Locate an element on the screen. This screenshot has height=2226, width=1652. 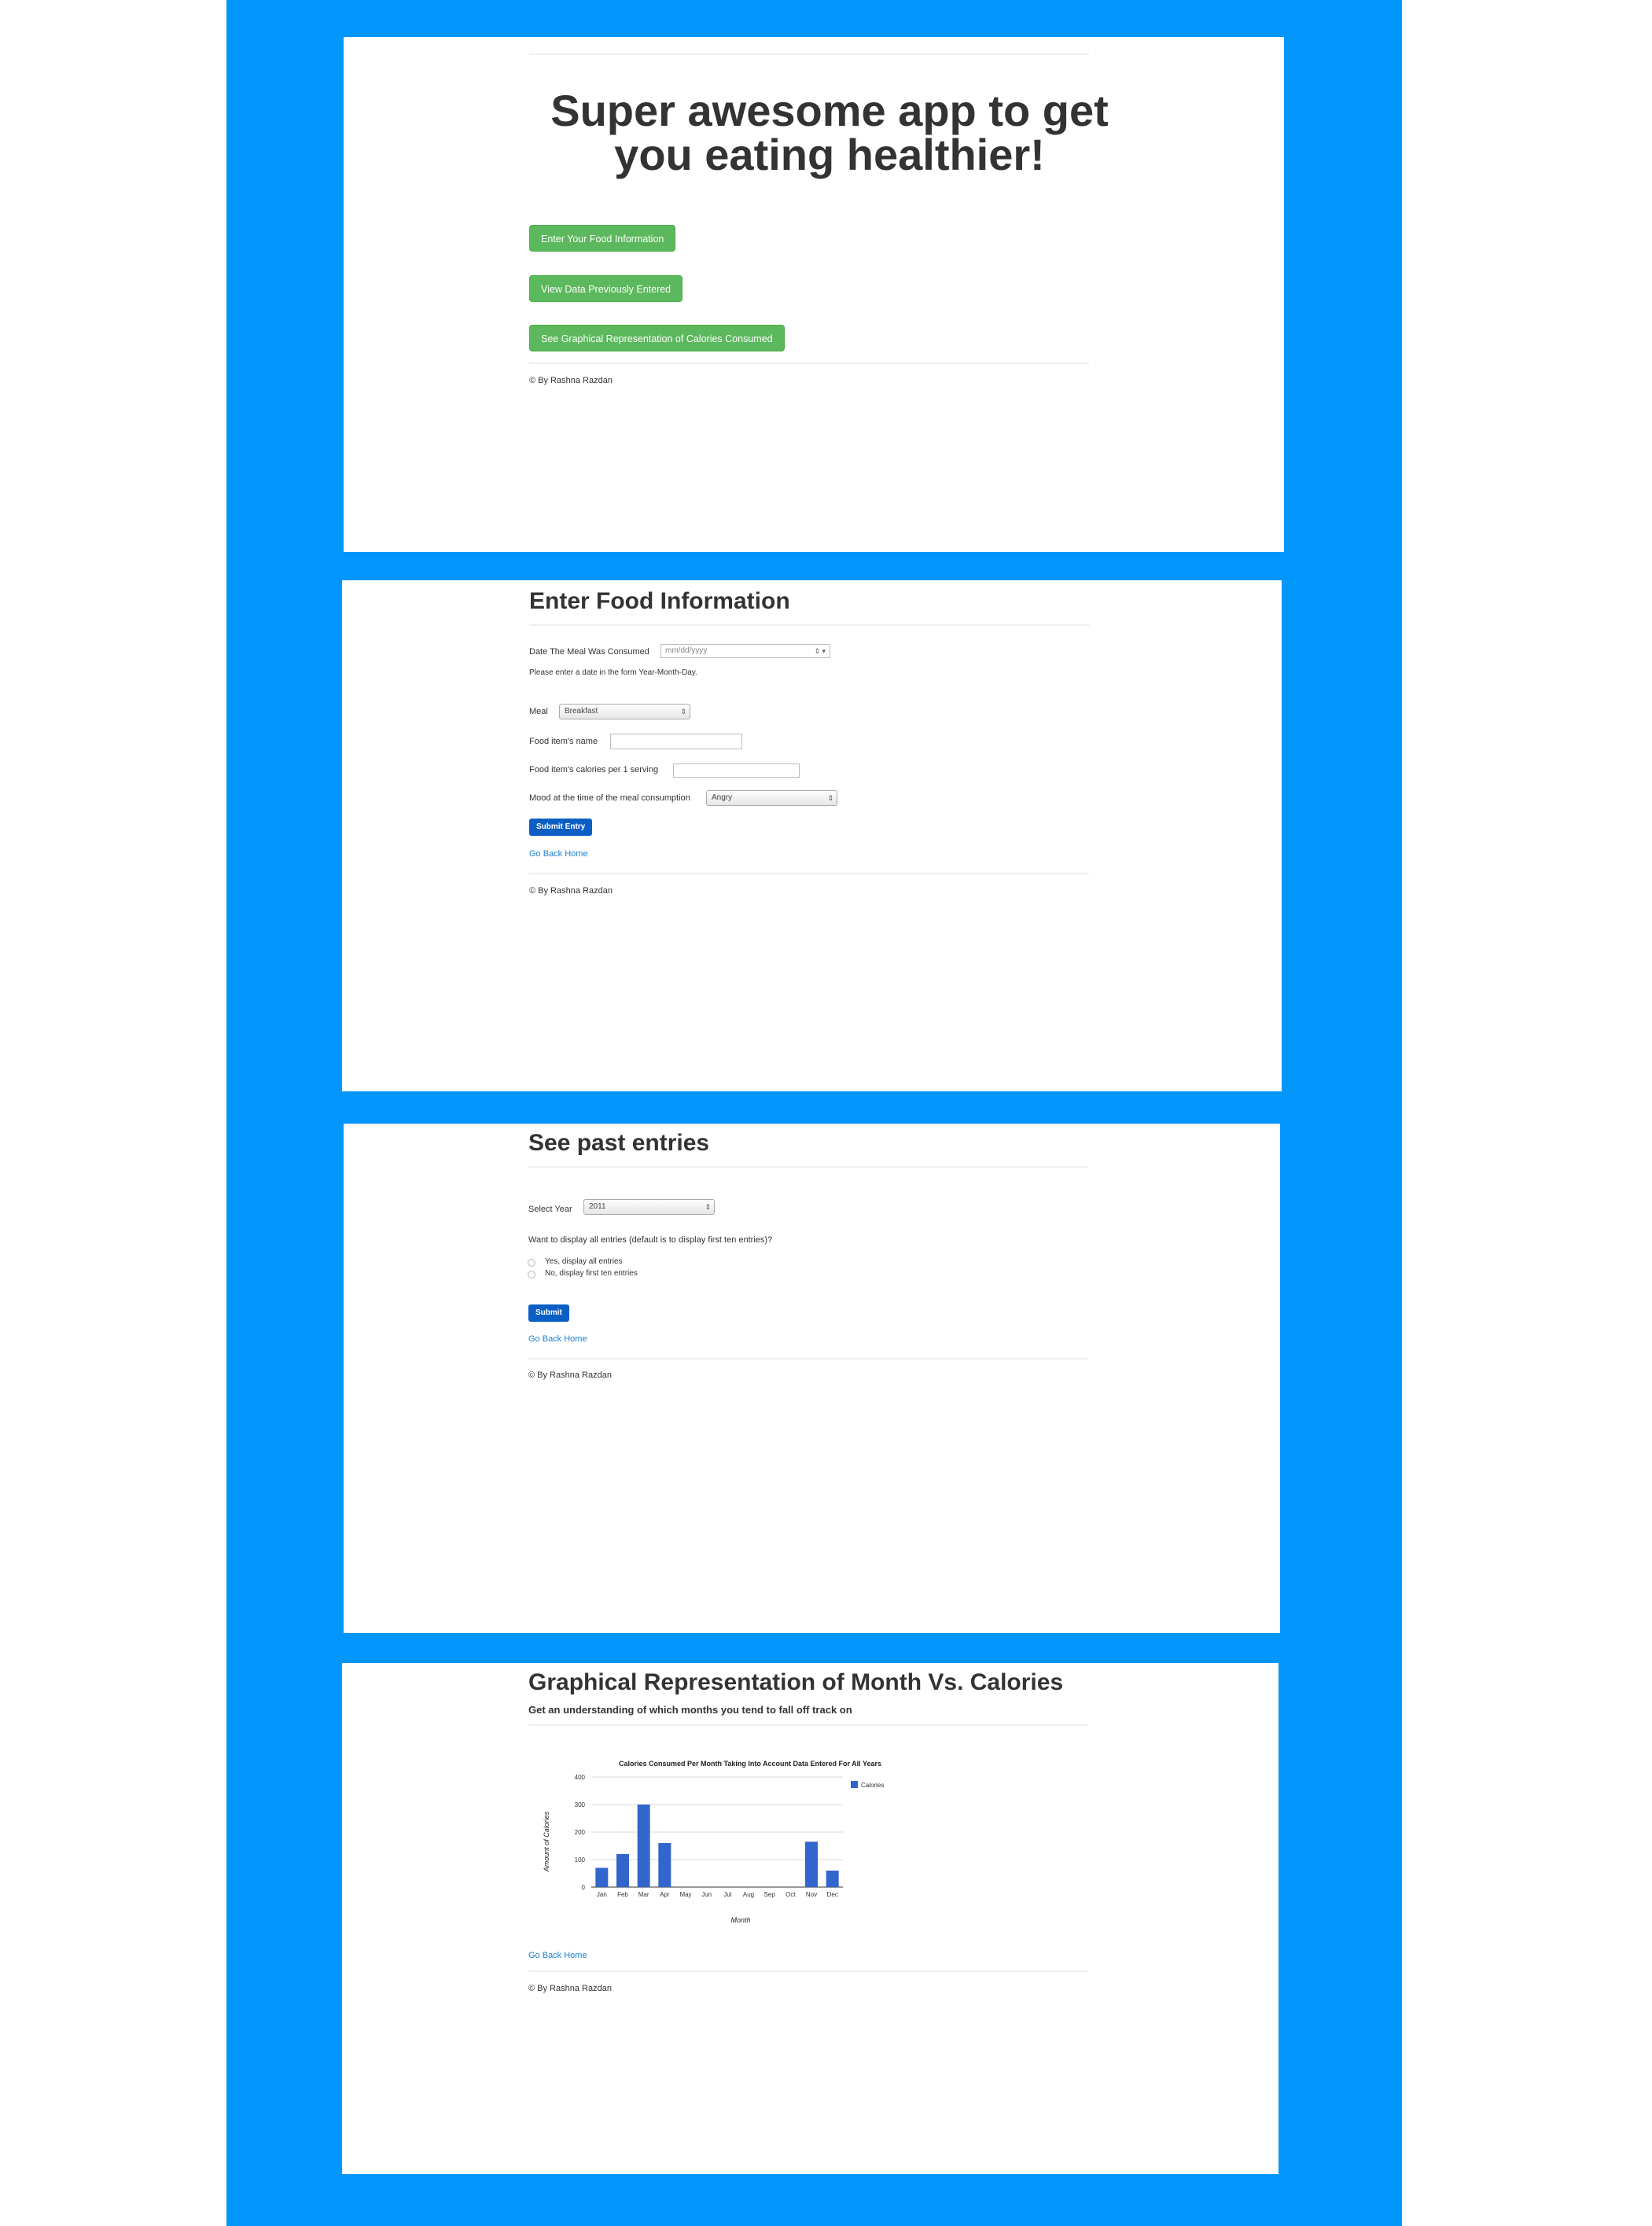
calories-input is located at coordinates (736, 770).